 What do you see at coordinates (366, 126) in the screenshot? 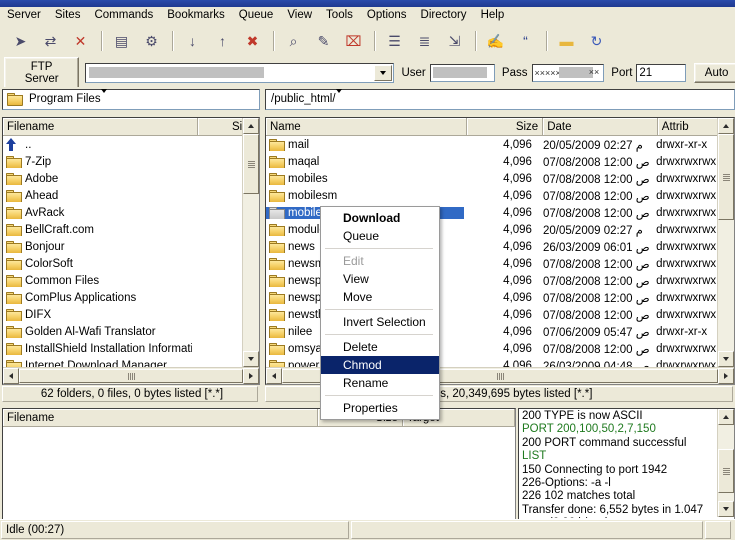
I see `remote-column-name: Name` at bounding box center [366, 126].